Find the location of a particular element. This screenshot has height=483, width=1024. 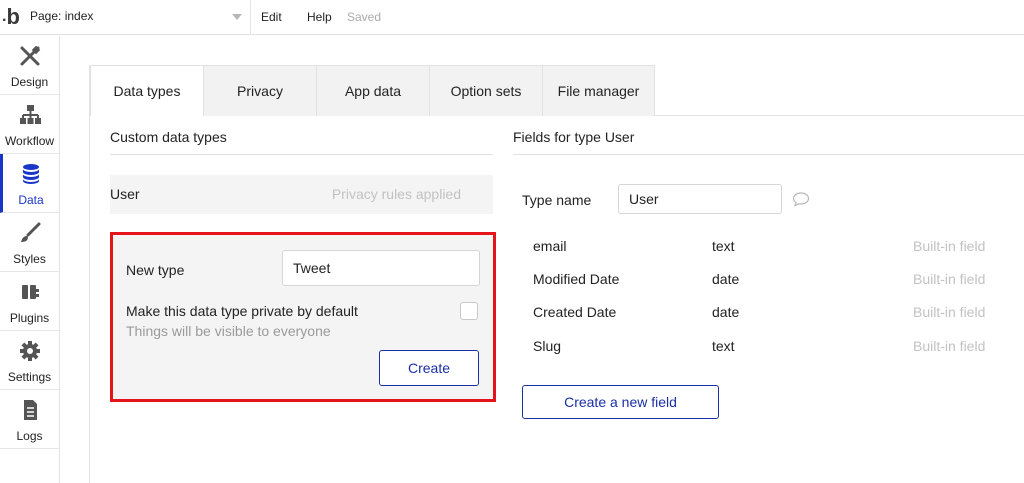

private-default-hint: Things will be visible to everyone is located at coordinates (228, 331).